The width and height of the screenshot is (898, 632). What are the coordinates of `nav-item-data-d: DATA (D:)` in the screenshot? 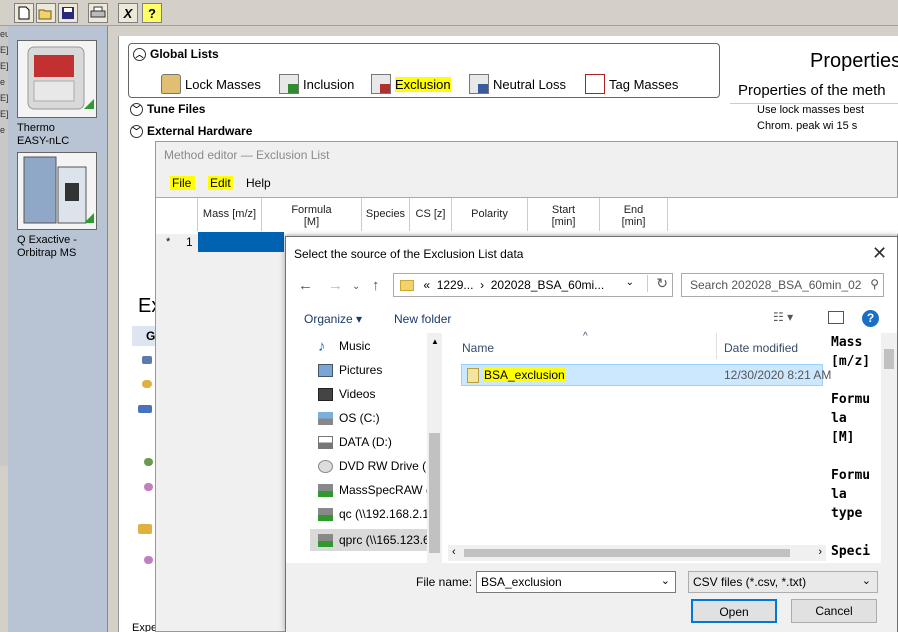 It's located at (373, 442).